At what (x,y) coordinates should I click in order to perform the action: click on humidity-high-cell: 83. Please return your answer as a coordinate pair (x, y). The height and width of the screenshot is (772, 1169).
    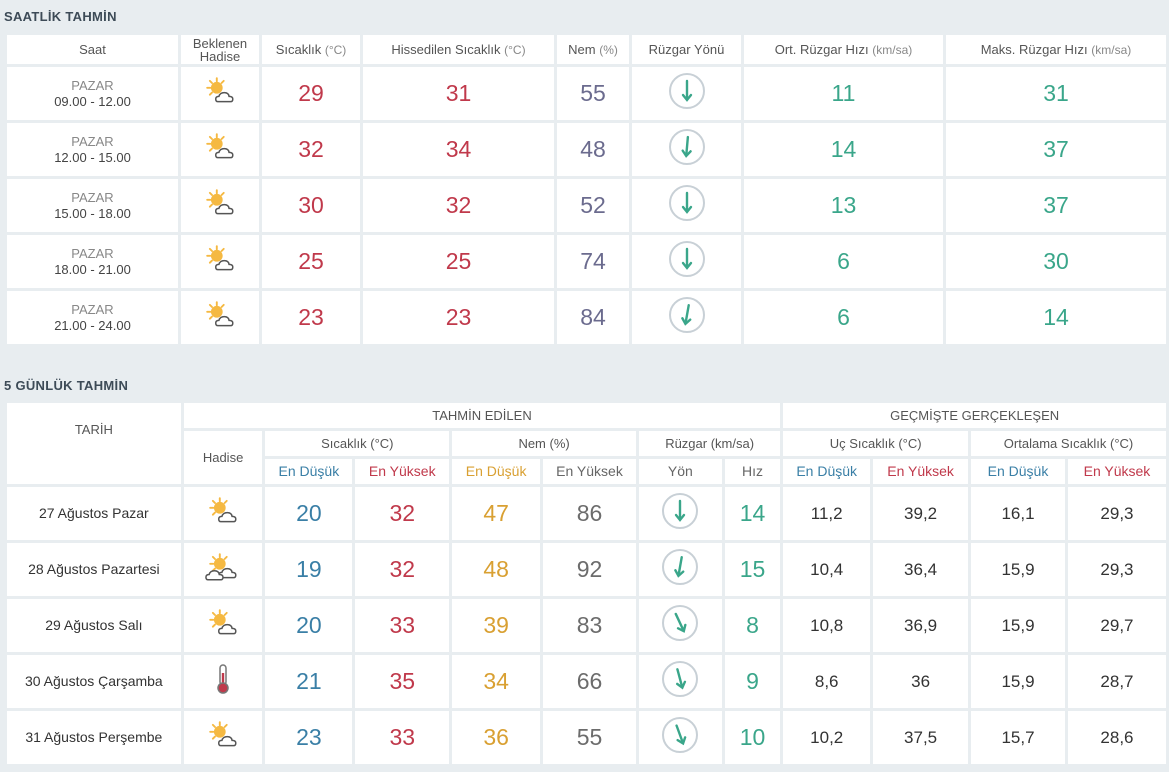
    Looking at the image, I should click on (589, 625).